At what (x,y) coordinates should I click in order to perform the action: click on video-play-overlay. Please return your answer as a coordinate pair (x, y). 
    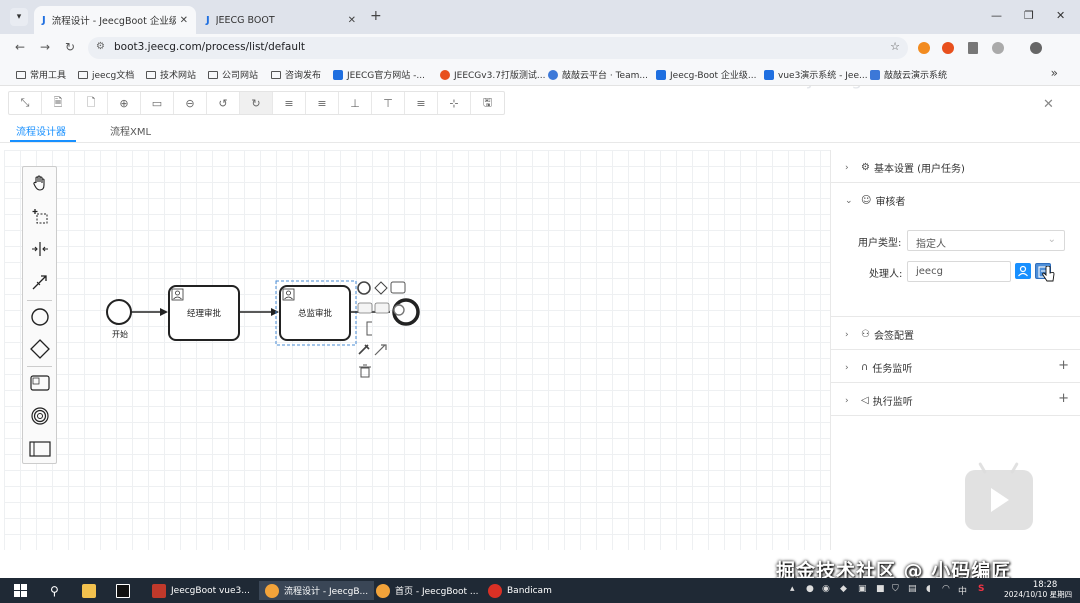
    Looking at the image, I should click on (999, 496).